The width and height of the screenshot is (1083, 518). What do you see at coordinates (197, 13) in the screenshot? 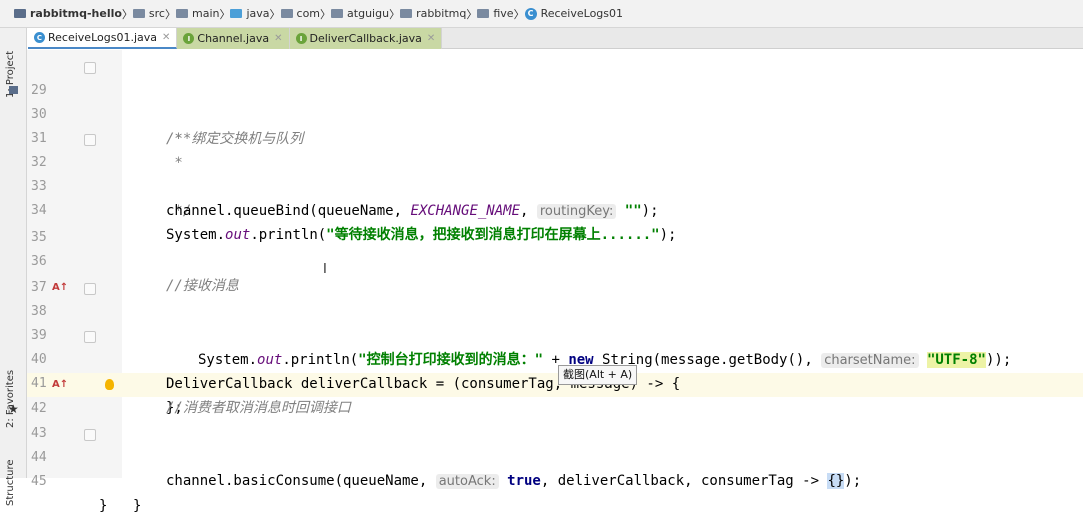
I see `breadcrumb-main: main` at bounding box center [197, 13].